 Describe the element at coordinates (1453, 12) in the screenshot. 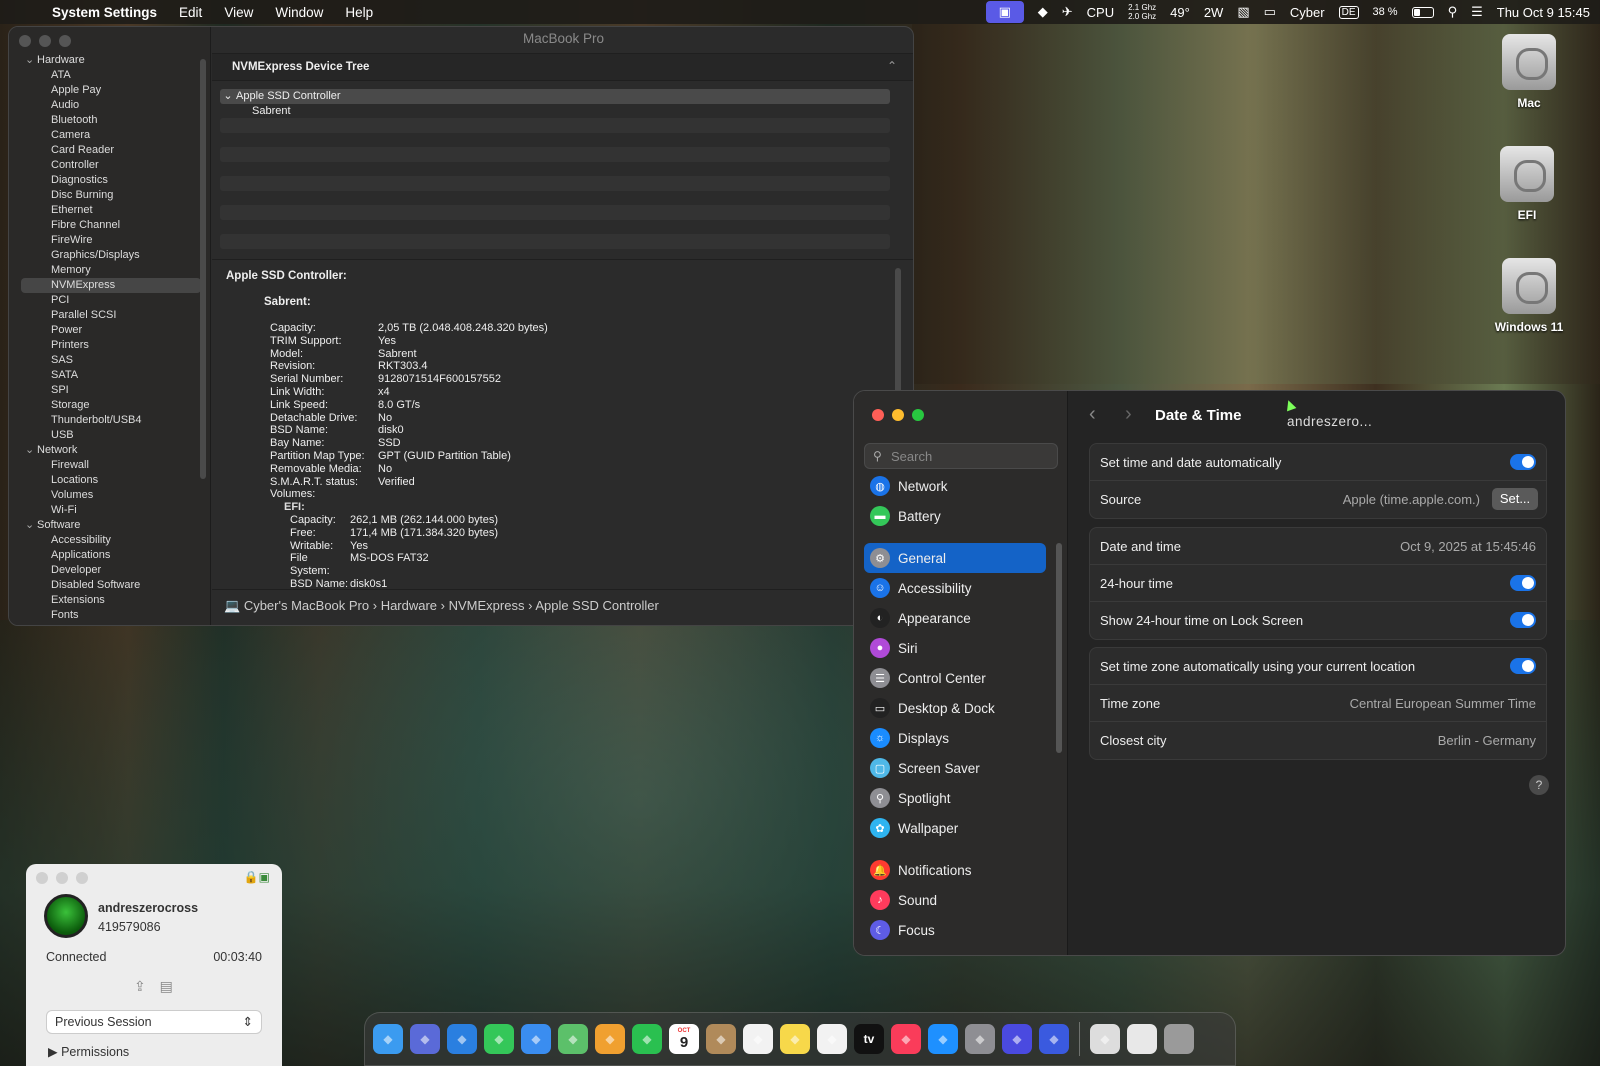

I see `spotlight-icon: ⚲` at that location.